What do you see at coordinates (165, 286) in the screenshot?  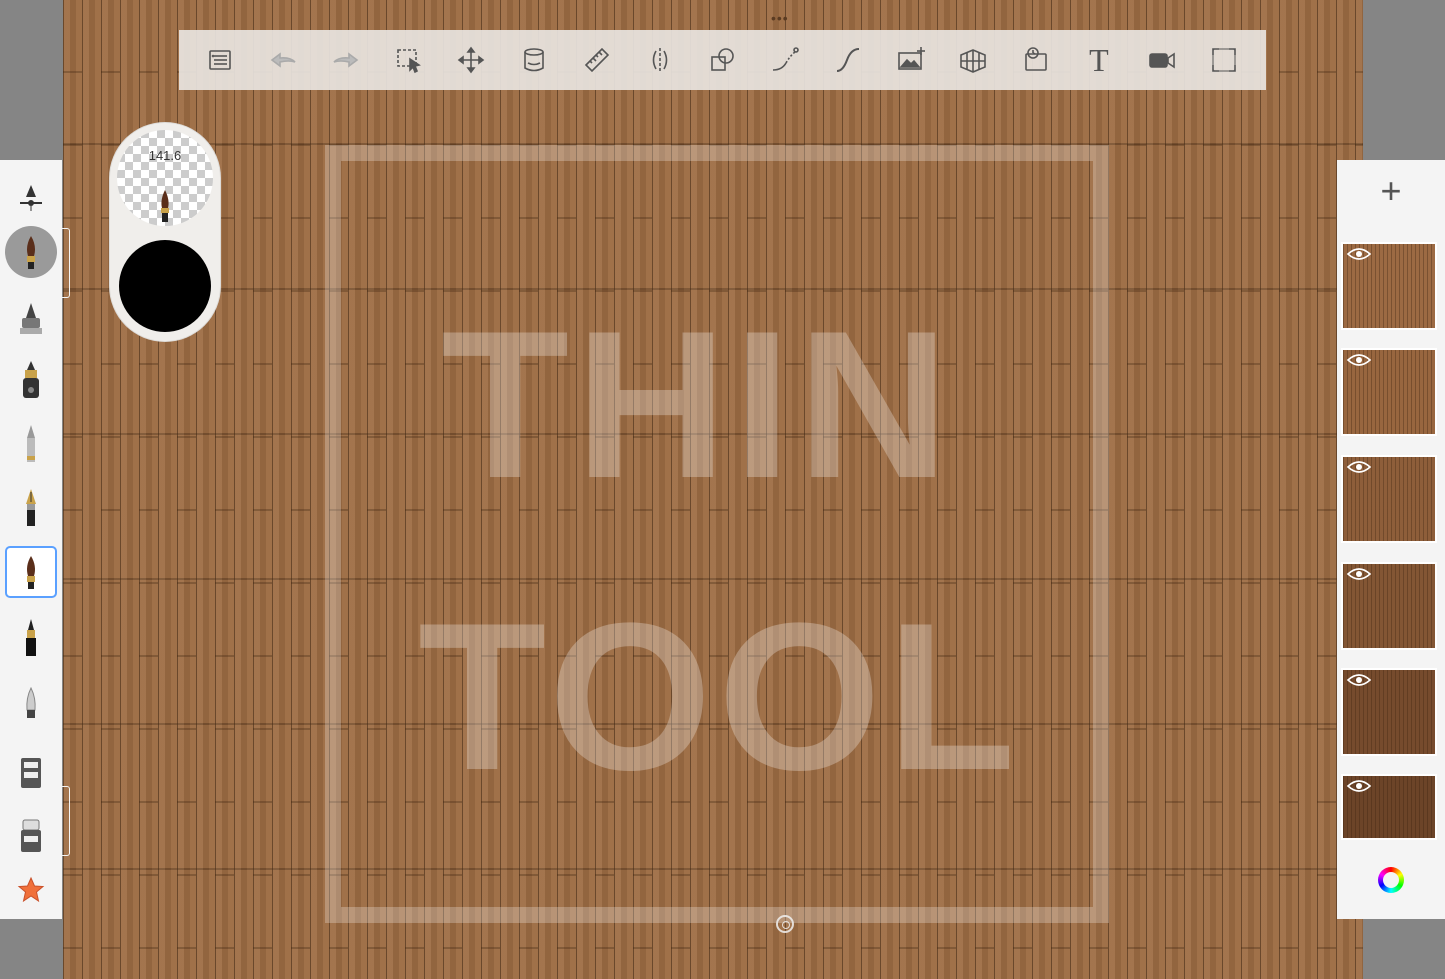 I see `current-color-swatch` at bounding box center [165, 286].